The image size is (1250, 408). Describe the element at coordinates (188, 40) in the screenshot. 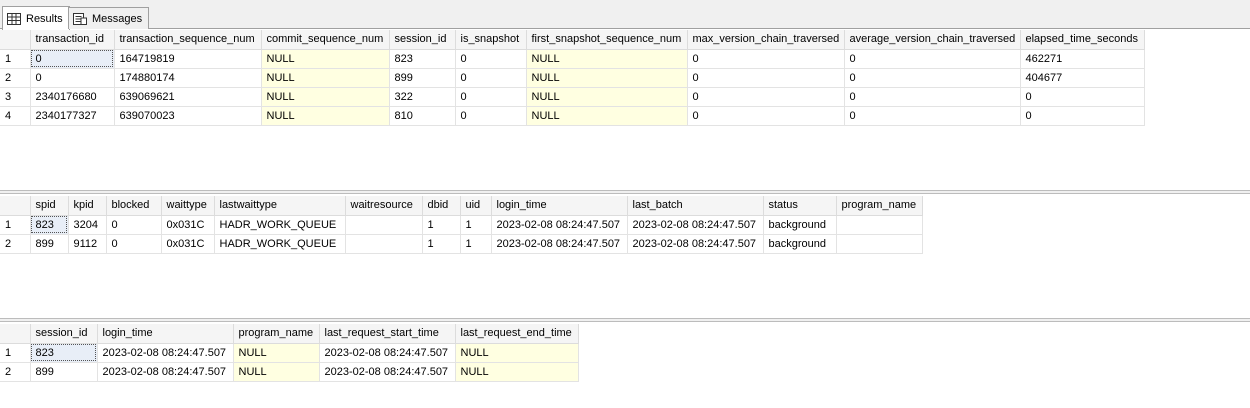

I see `column-header-transaction-sequence-num: transaction_sequence_num` at that location.